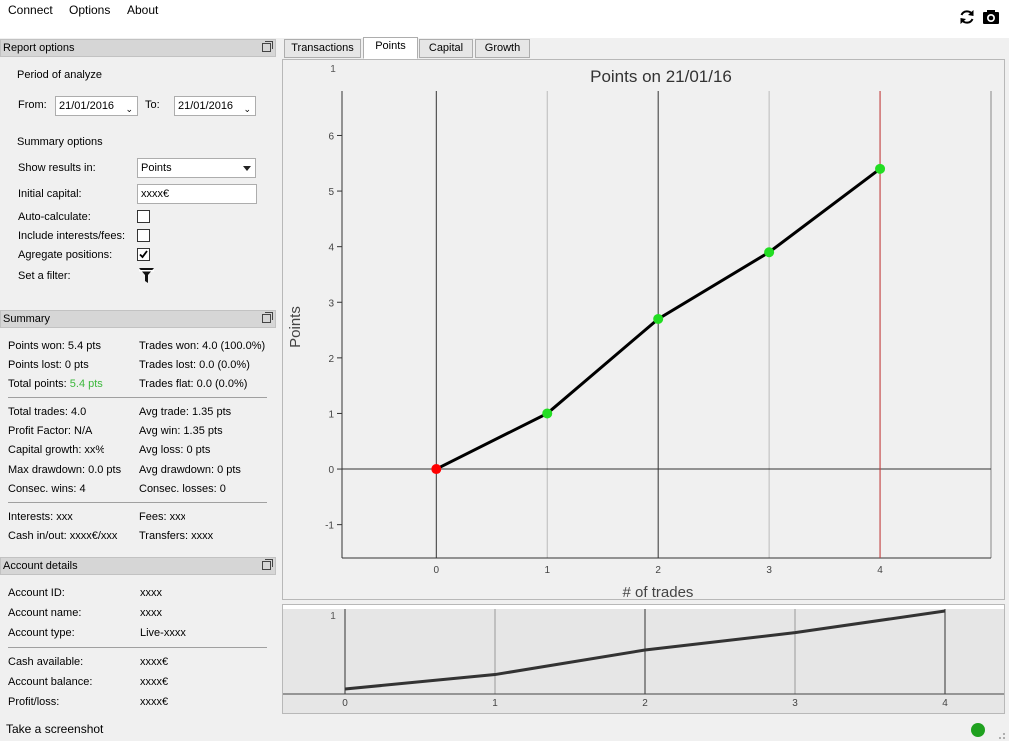  Describe the element at coordinates (154, 682) in the screenshot. I see `account-balance-value: xxxx€` at that location.